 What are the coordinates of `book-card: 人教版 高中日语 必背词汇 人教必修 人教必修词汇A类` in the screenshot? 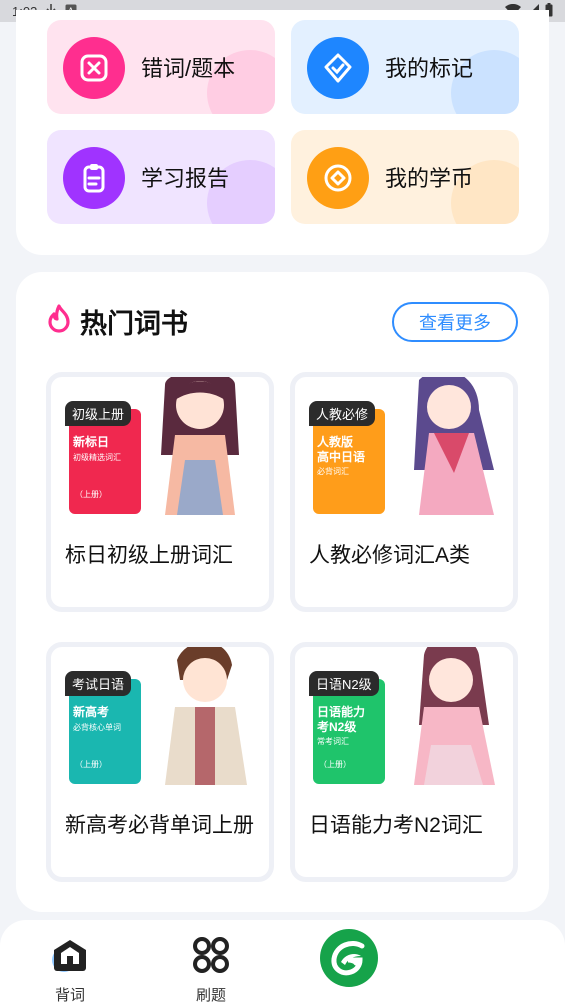 It's located at (404, 492).